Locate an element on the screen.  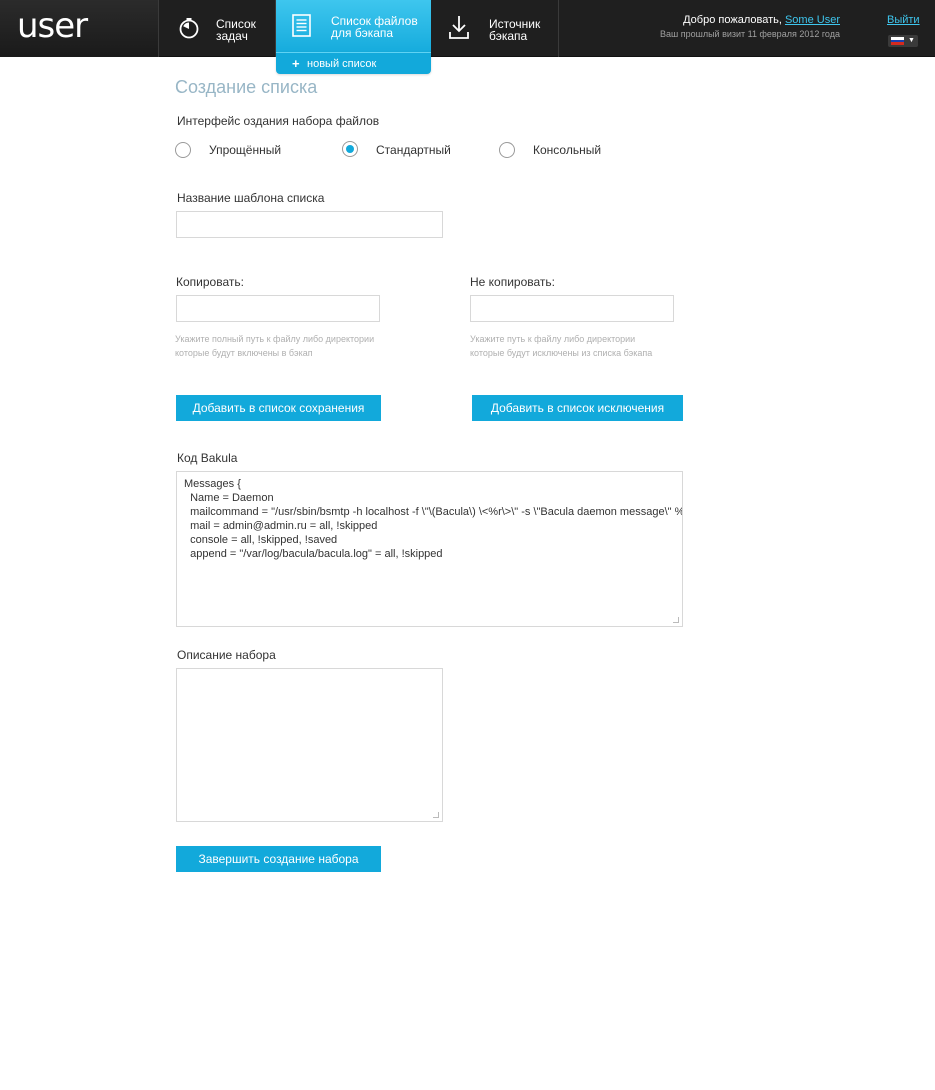
radio-label-simplified: Упрощённый is located at coordinates (245, 150).